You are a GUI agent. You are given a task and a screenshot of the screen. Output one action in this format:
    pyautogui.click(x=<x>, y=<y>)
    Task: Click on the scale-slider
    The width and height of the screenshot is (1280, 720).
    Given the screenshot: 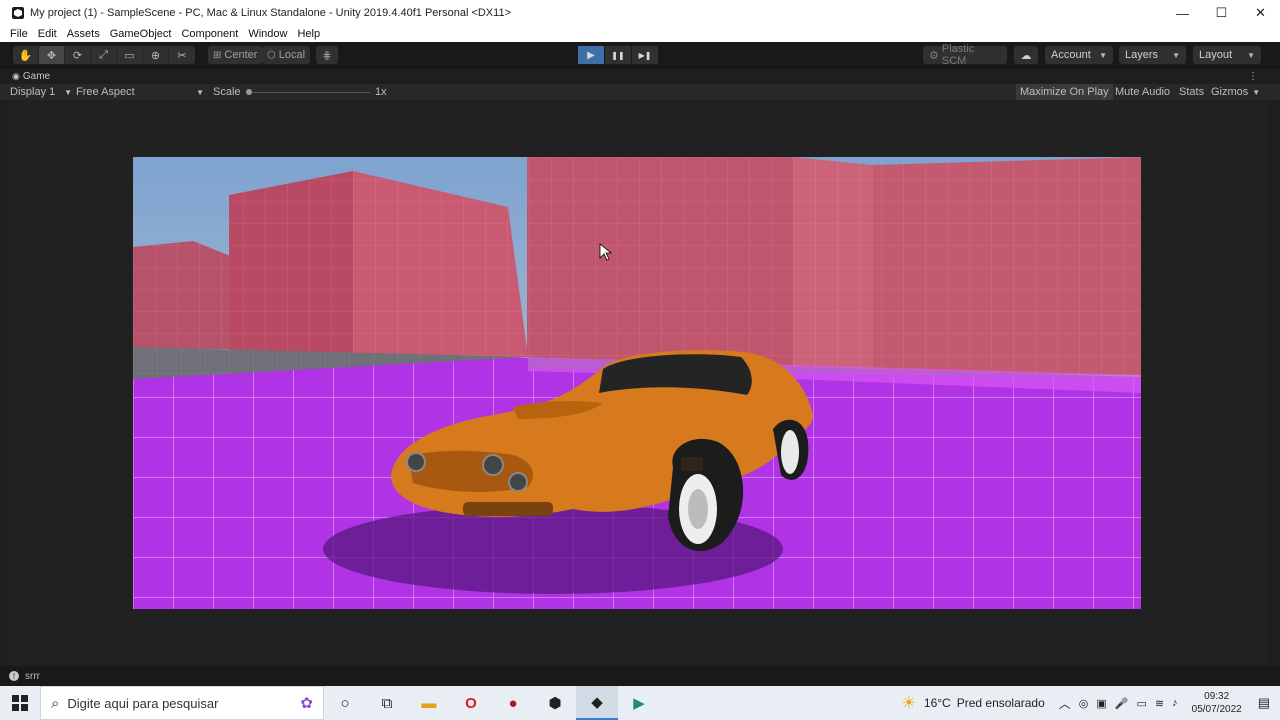 What is the action you would take?
    pyautogui.click(x=308, y=92)
    